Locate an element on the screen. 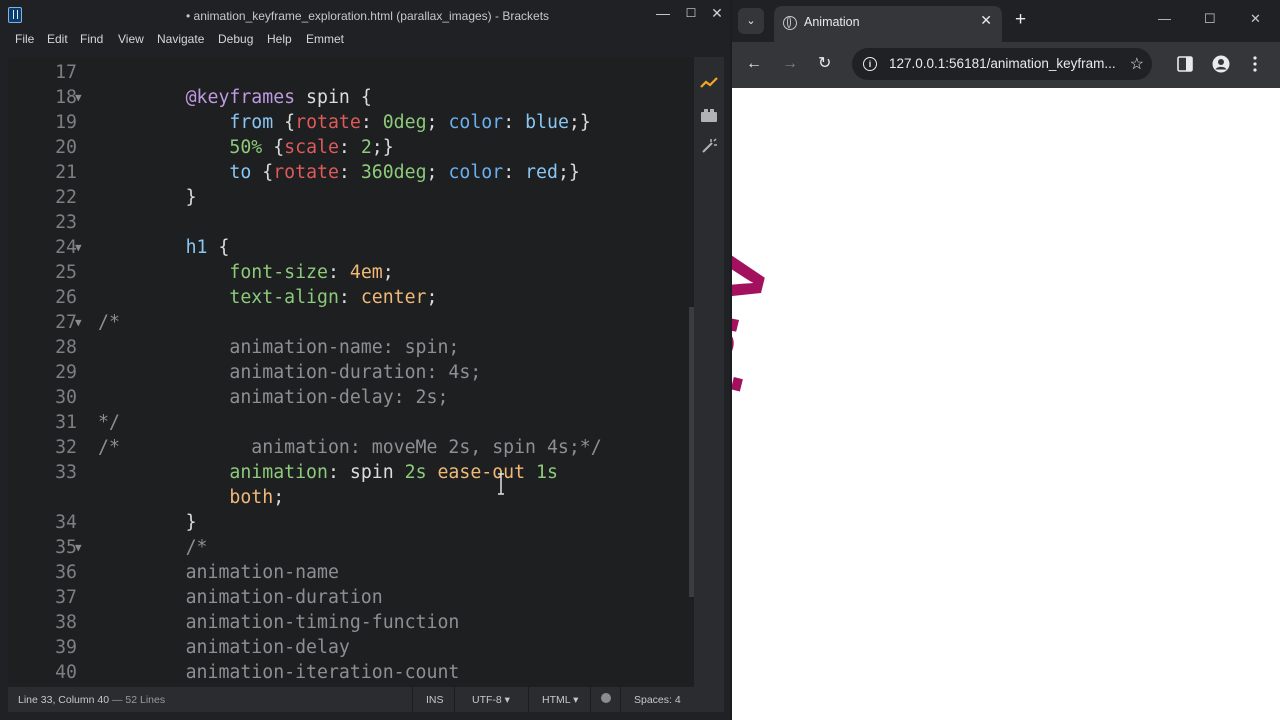 Image resolution: width=1280 pixels, height=720 pixels. line-number: 34 is located at coordinates (66, 522).